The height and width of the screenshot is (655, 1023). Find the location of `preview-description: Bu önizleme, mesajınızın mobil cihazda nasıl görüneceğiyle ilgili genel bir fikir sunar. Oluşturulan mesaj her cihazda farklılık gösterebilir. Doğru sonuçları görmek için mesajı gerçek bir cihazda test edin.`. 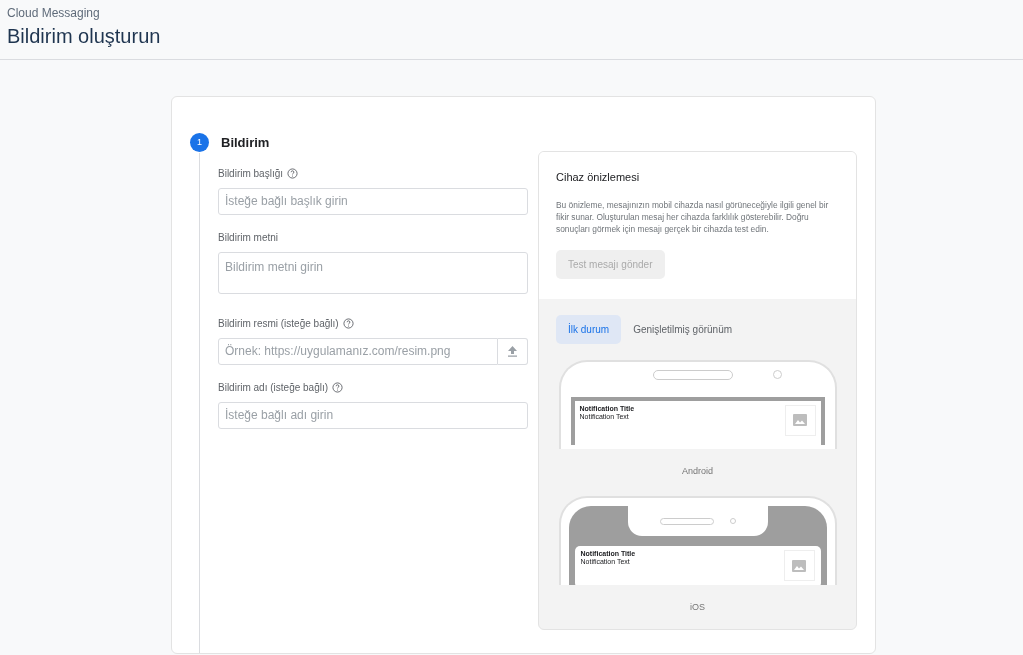

preview-description: Bu önizleme, mesajınızın mobil cihazda nasıl görüneceğiyle ilgili genel bir fikir sunar. Oluşturulan mesaj her cihazda farklılık gösterebilir. Doğru sonuçları görmek için mesajı gerçek bir cihazda test edin. is located at coordinates (693, 217).